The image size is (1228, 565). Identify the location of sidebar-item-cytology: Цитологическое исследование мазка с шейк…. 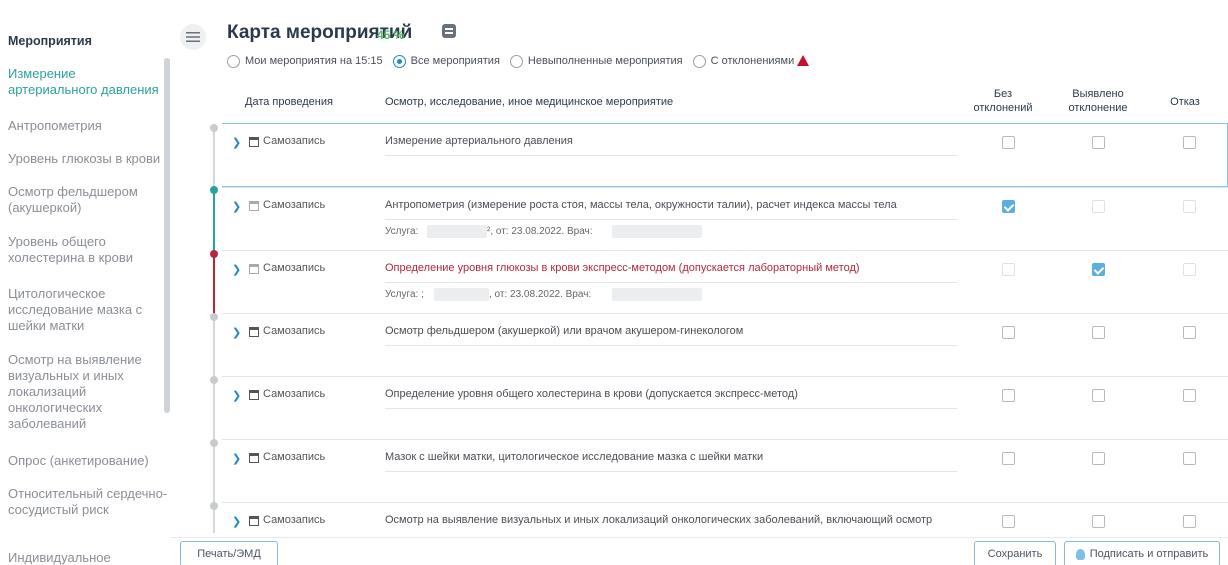
(88, 310).